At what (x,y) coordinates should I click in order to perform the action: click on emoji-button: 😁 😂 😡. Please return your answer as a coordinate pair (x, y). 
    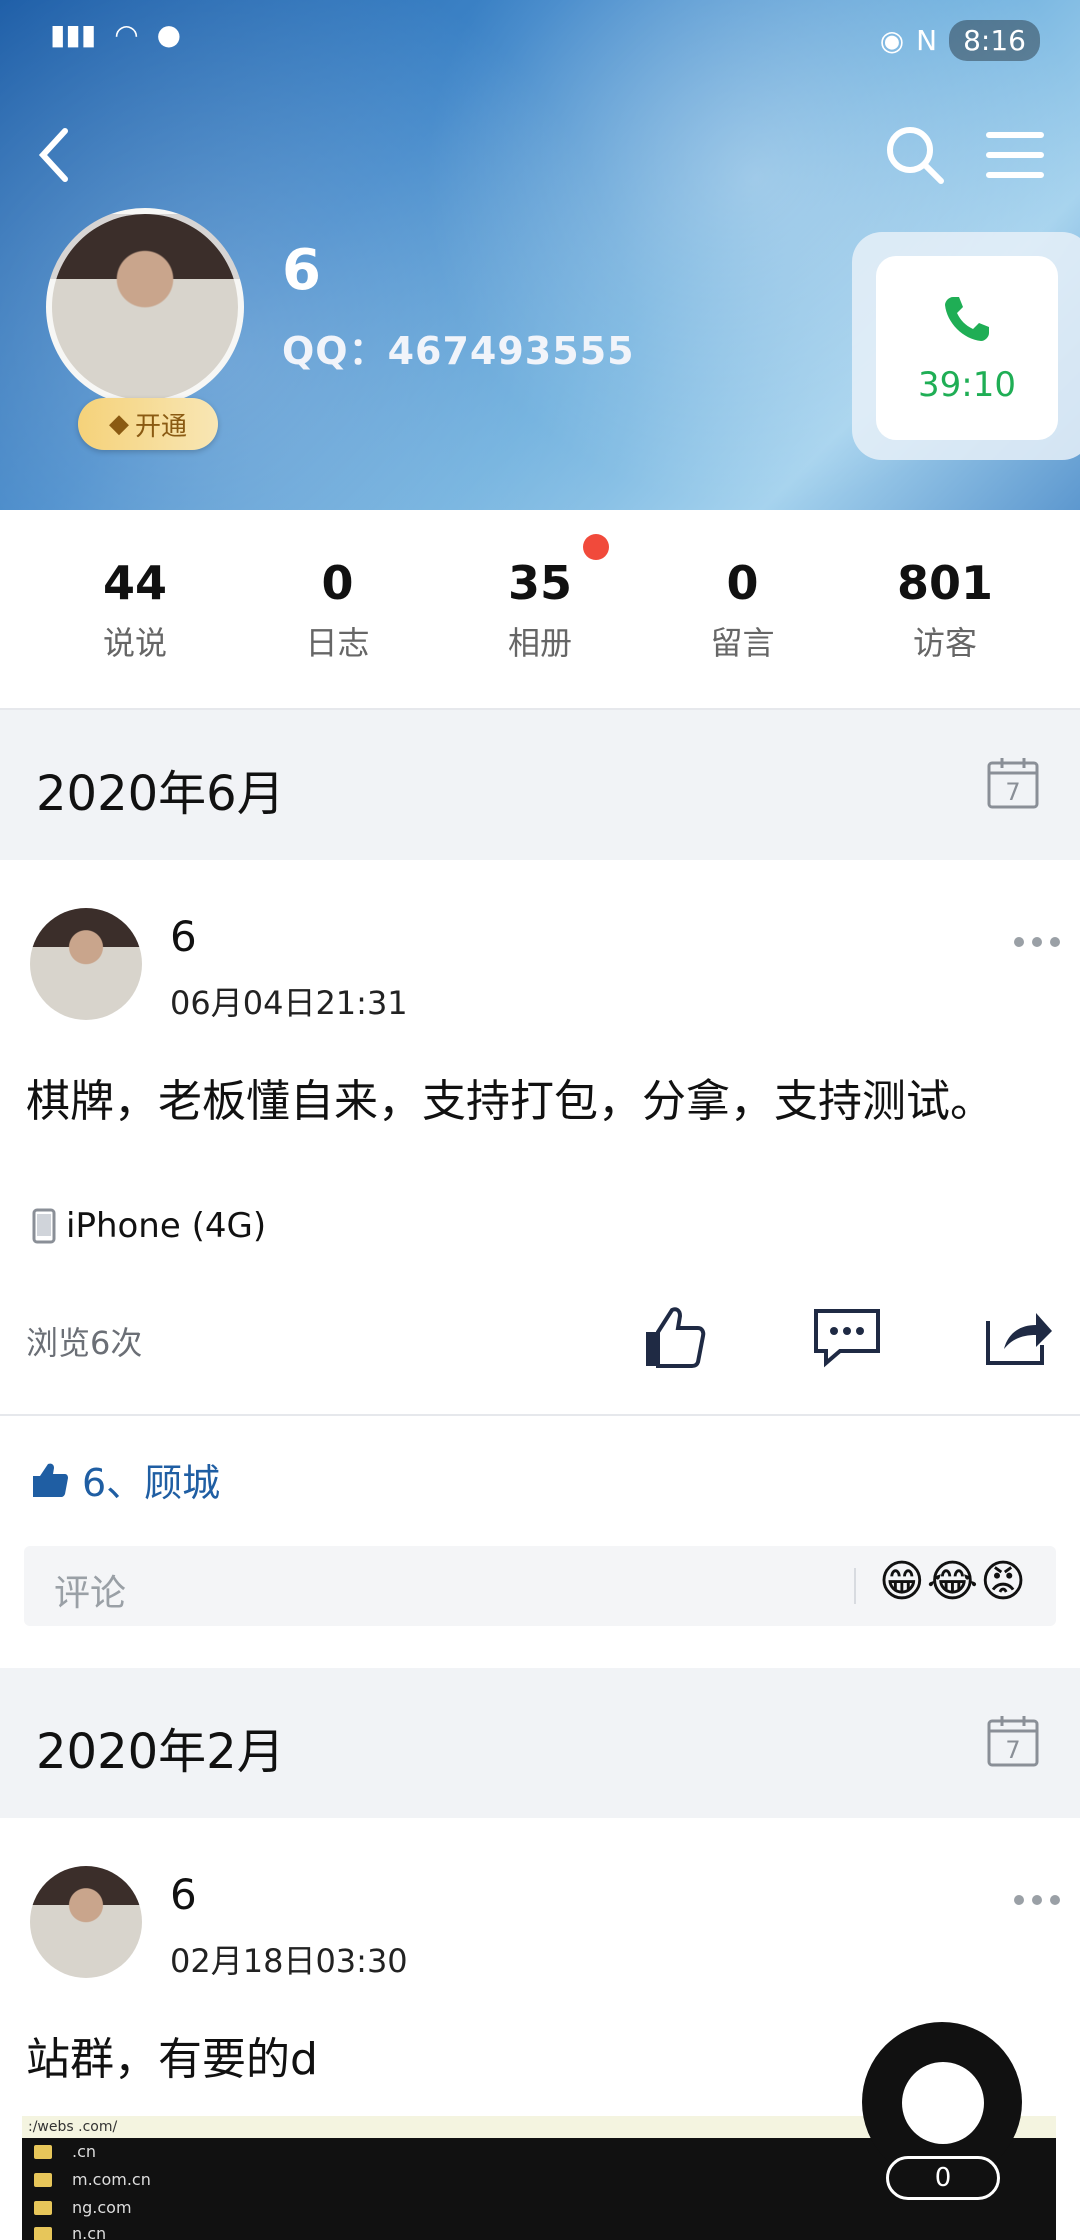
    Looking at the image, I should click on (952, 1581).